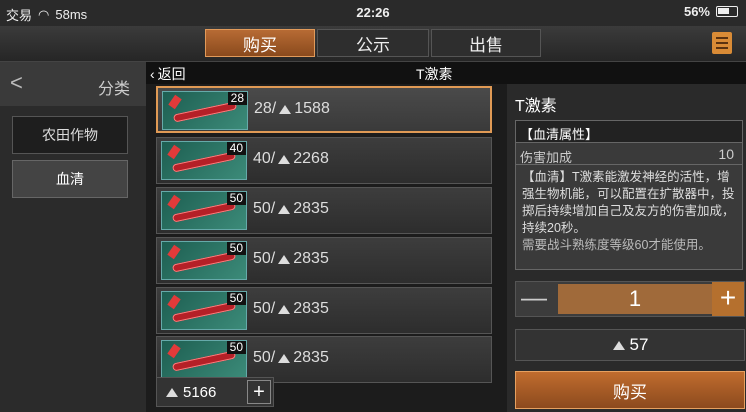 This screenshot has height=412, width=746. Describe the element at coordinates (70, 135) in the screenshot. I see `category-farm-crops: 农田作物` at that location.